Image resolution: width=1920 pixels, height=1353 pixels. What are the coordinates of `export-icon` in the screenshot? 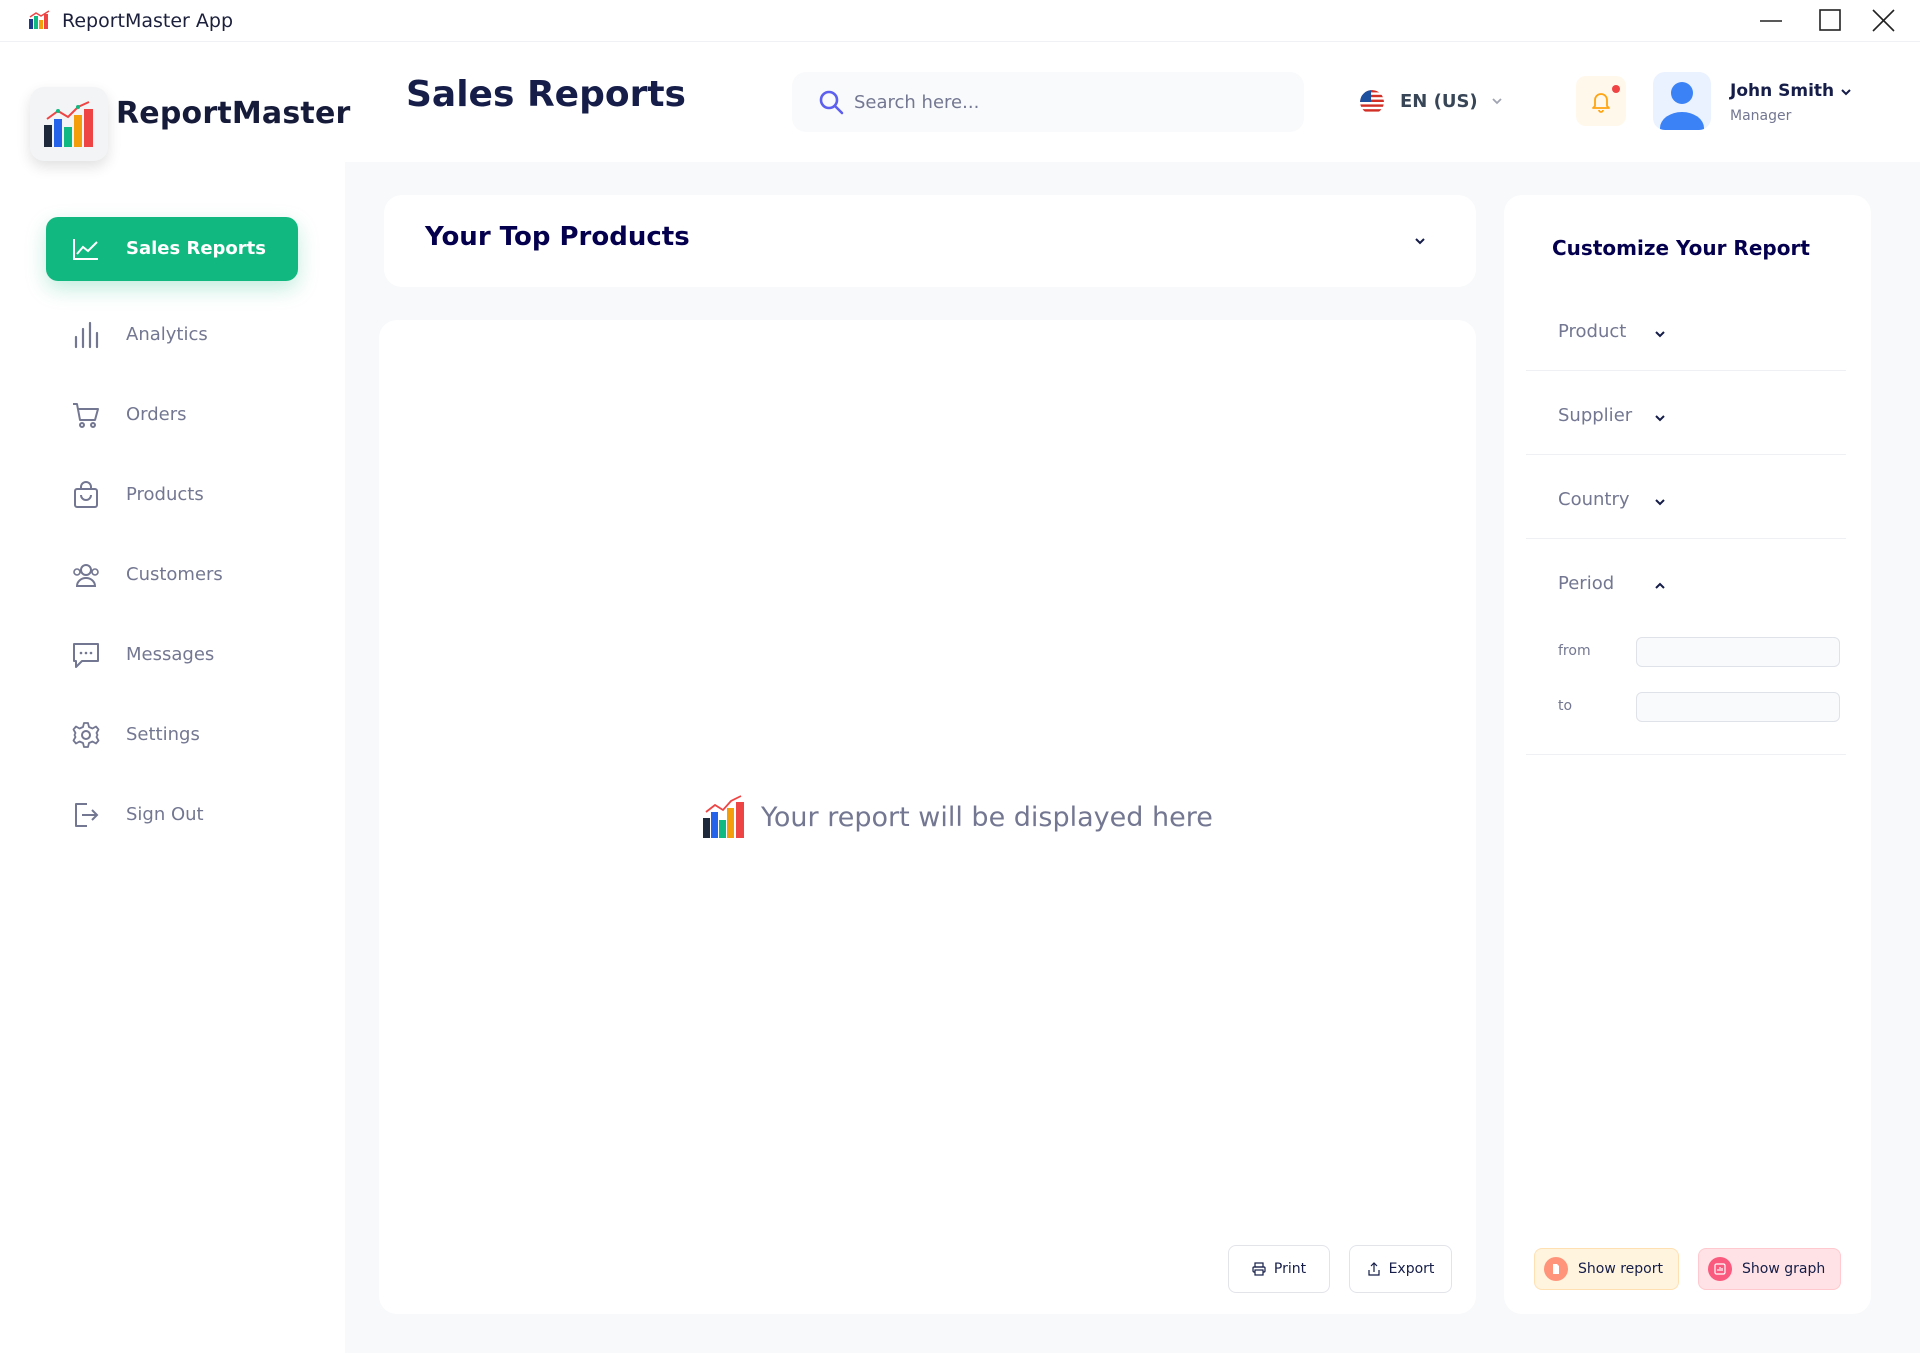 It's located at (1373, 1269).